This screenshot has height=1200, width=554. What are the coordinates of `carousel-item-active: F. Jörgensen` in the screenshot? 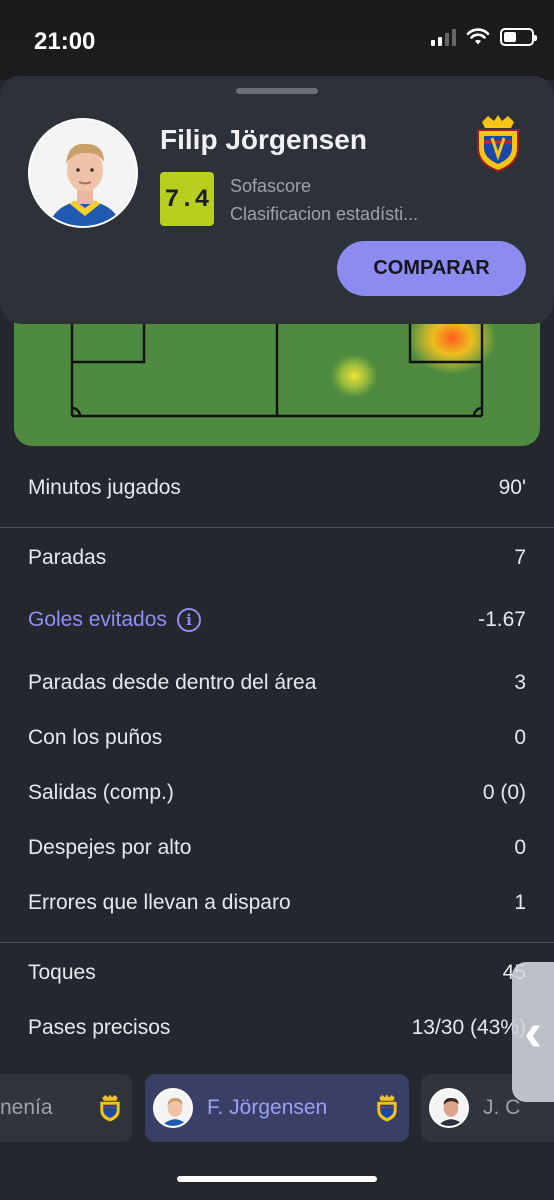 It's located at (277, 1108).